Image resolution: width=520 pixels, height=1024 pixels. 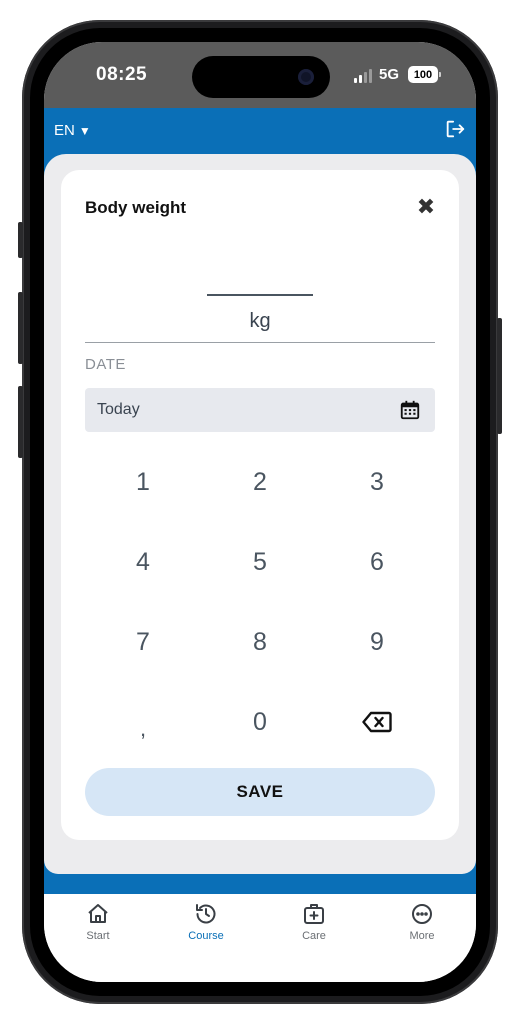 What do you see at coordinates (98, 936) in the screenshot?
I see `tab-label-start: Start` at bounding box center [98, 936].